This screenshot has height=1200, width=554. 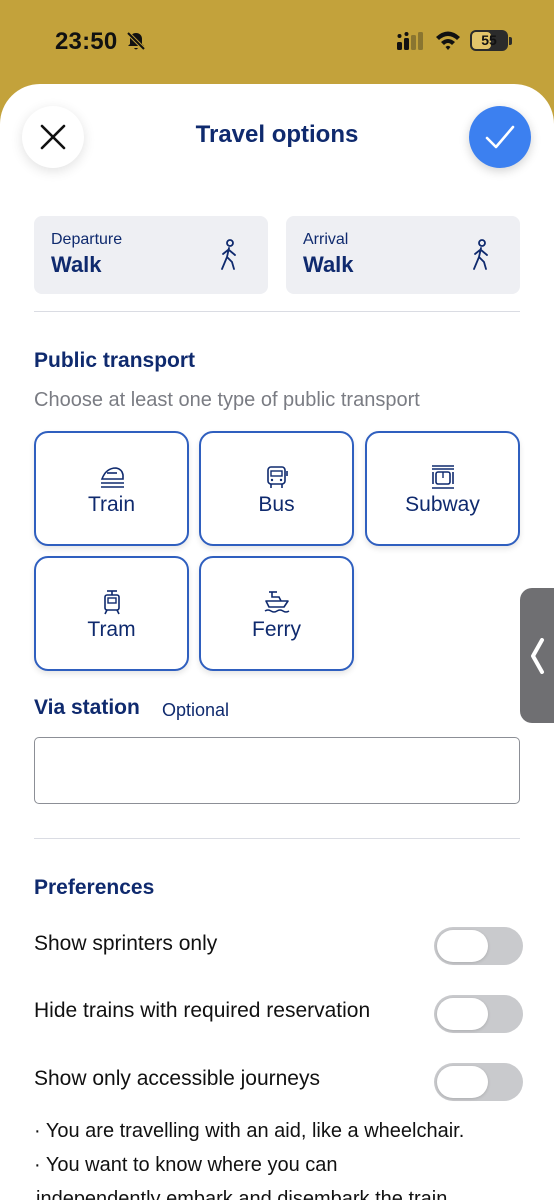 I want to click on cellular-signal-icon, so click(x=410, y=41).